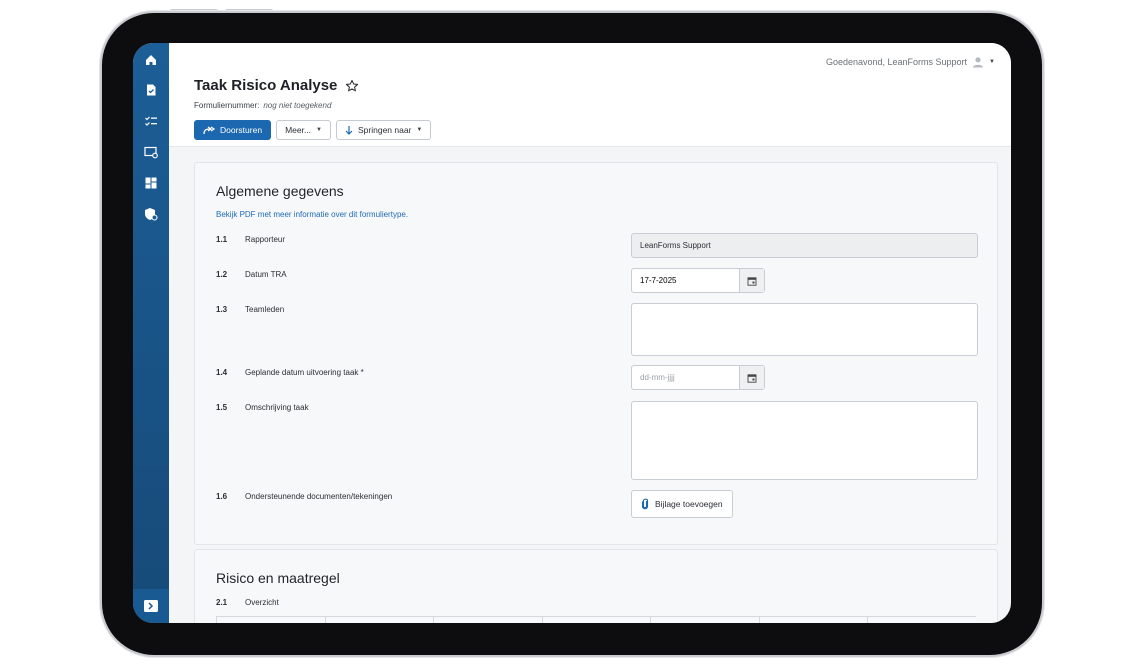  Describe the element at coordinates (804, 440) in the screenshot. I see `task-description-field` at that location.